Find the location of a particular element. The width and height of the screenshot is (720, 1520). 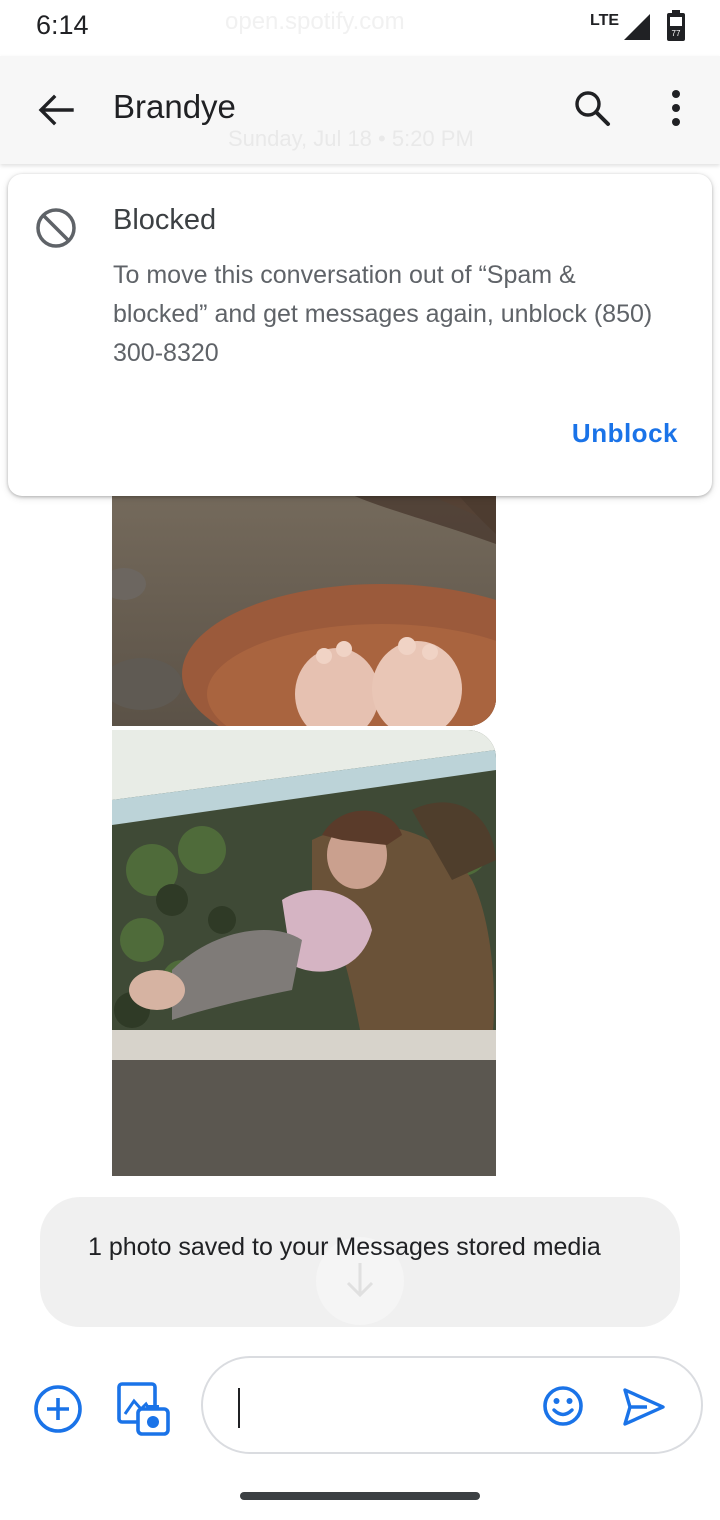

emoji-button is located at coordinates (563, 1406).